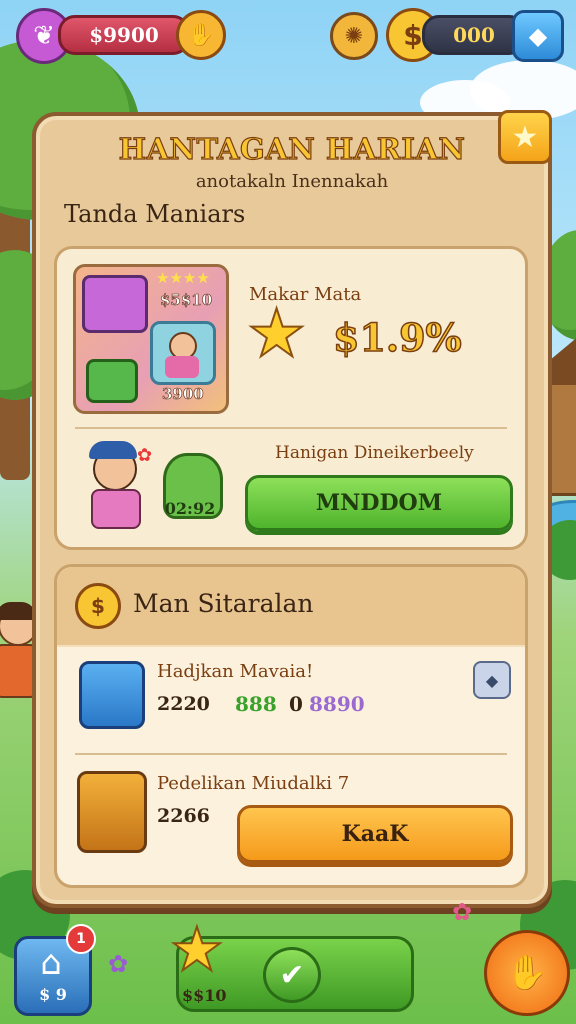 The image size is (576, 1024). I want to click on left-currency-value: $9900, so click(124, 35).